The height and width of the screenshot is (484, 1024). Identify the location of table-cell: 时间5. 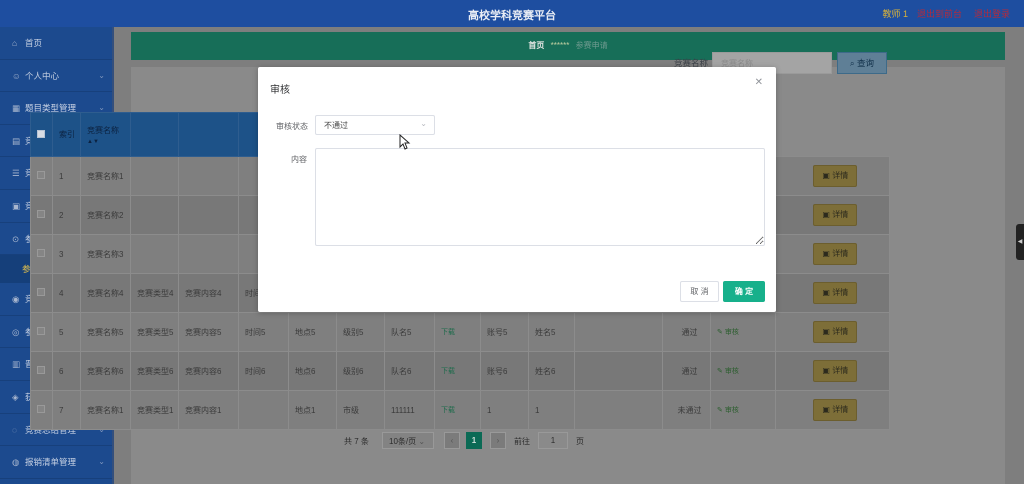
(263, 332).